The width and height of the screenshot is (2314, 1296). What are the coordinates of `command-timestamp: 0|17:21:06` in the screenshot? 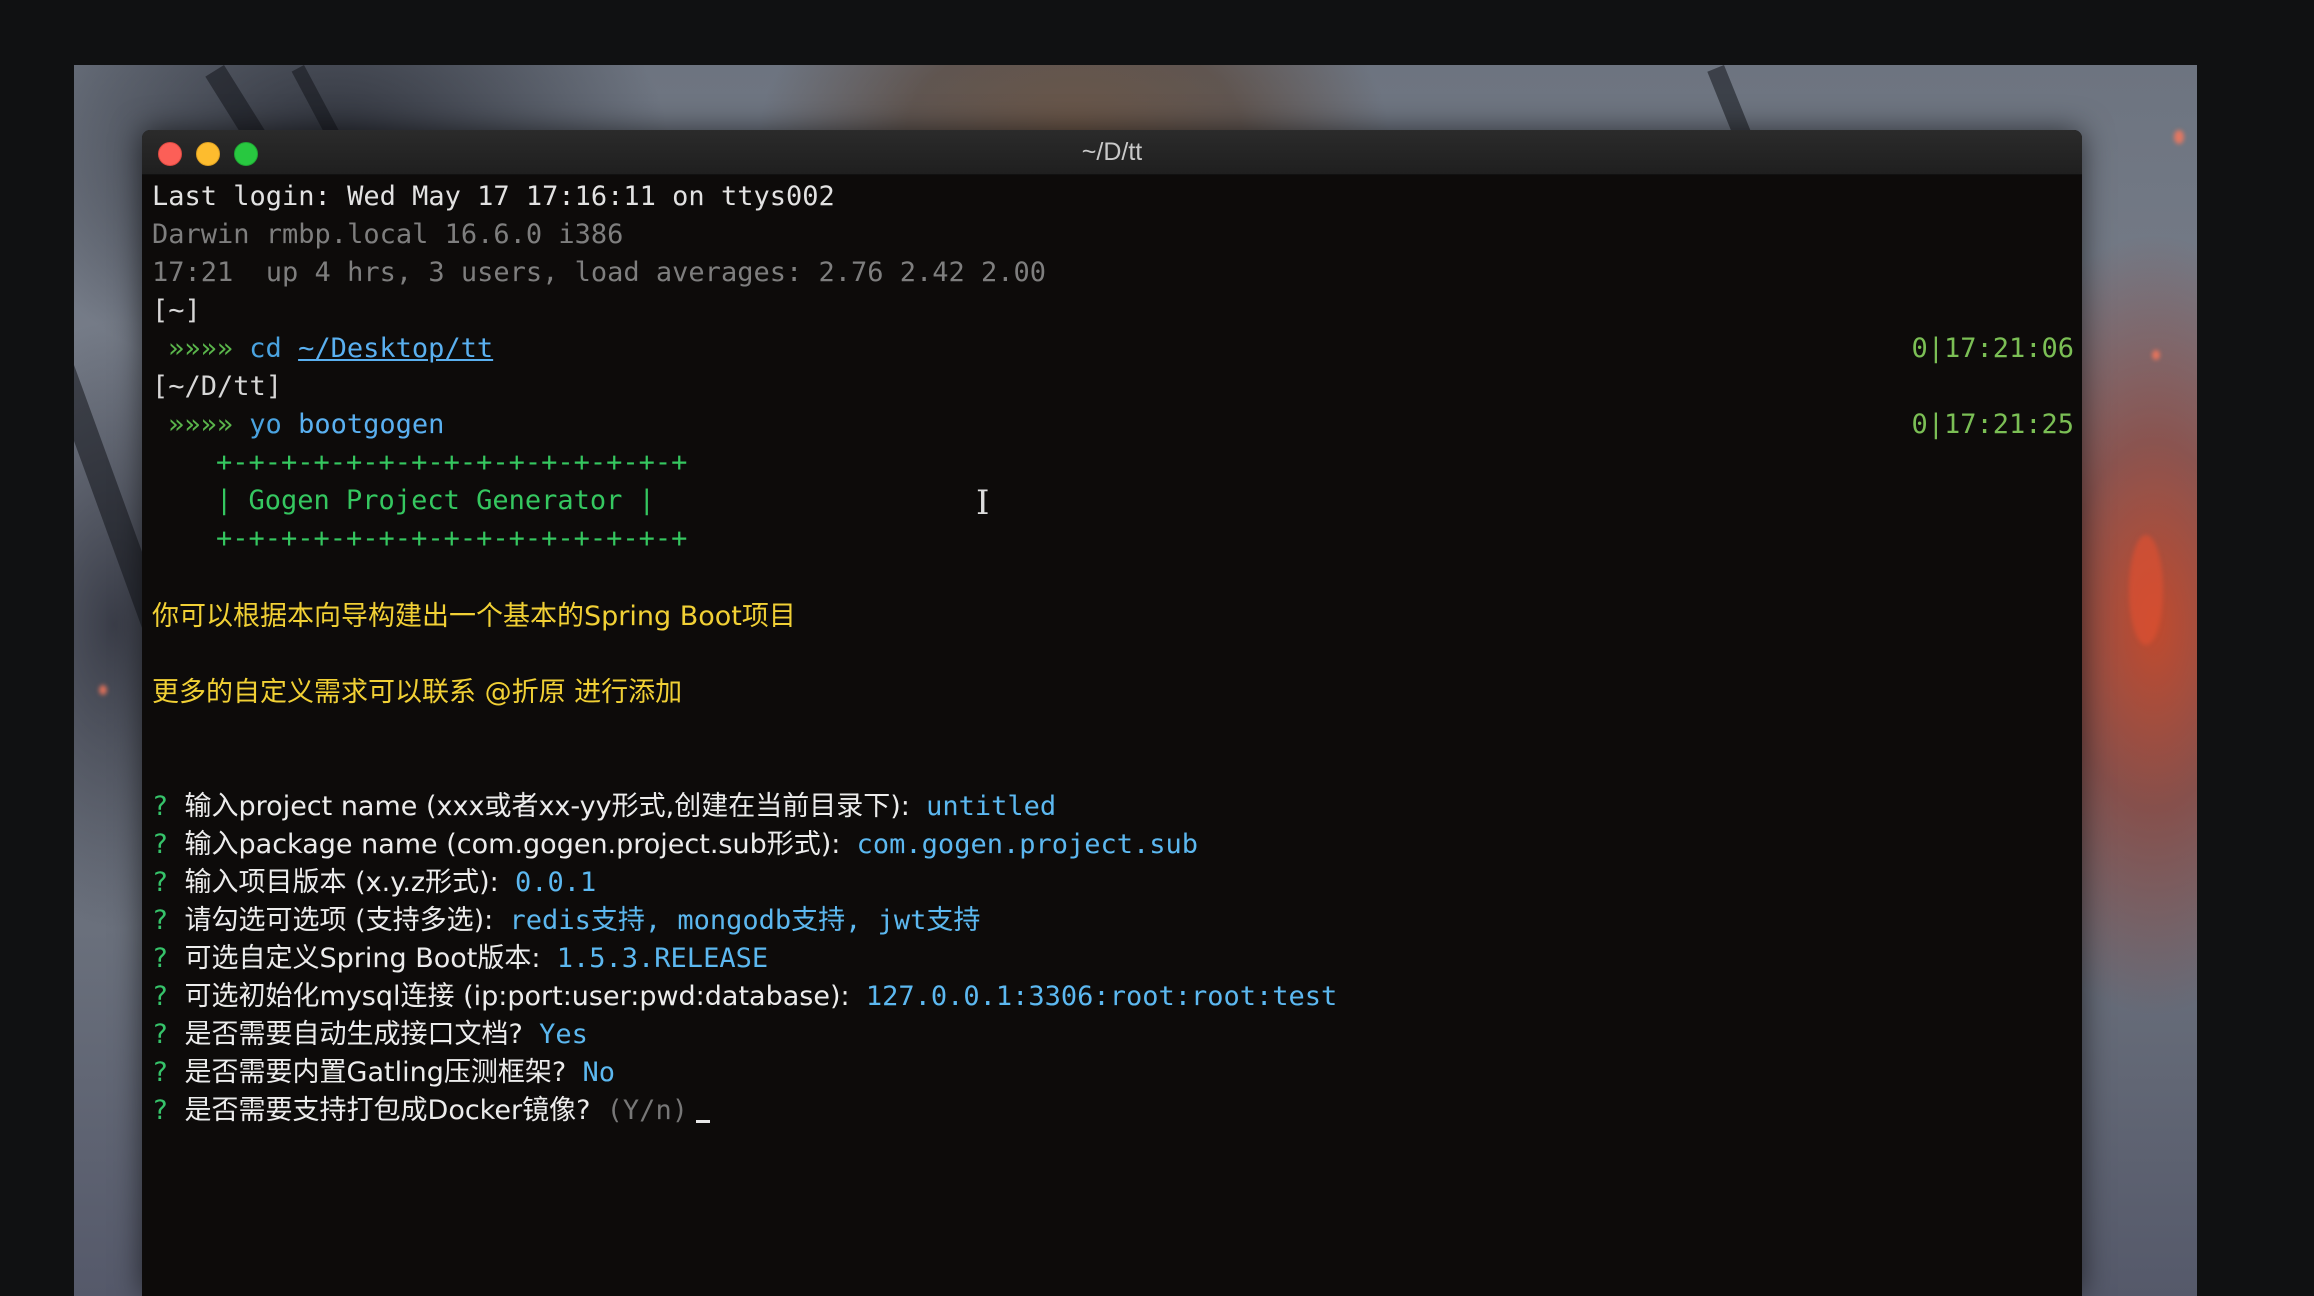 It's located at (1992, 348).